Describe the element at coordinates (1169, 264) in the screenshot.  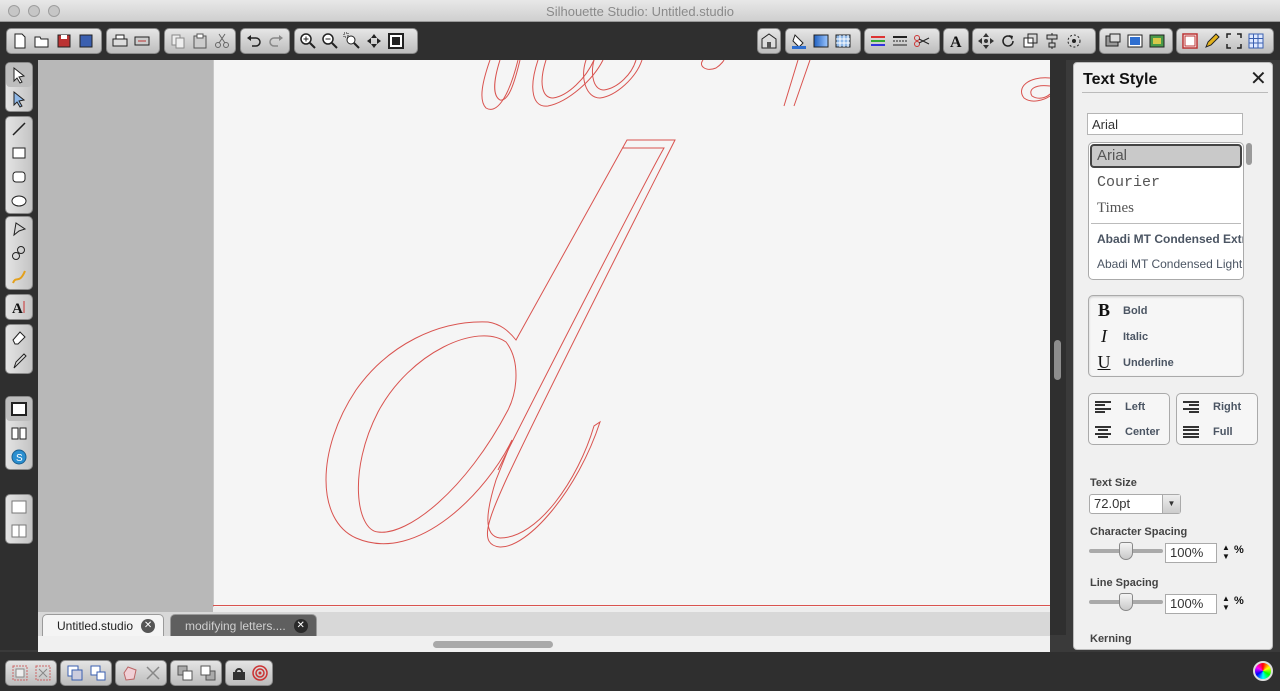
I see `font-item-abadi-condensed-light: Abadi MT Condensed Light` at that location.